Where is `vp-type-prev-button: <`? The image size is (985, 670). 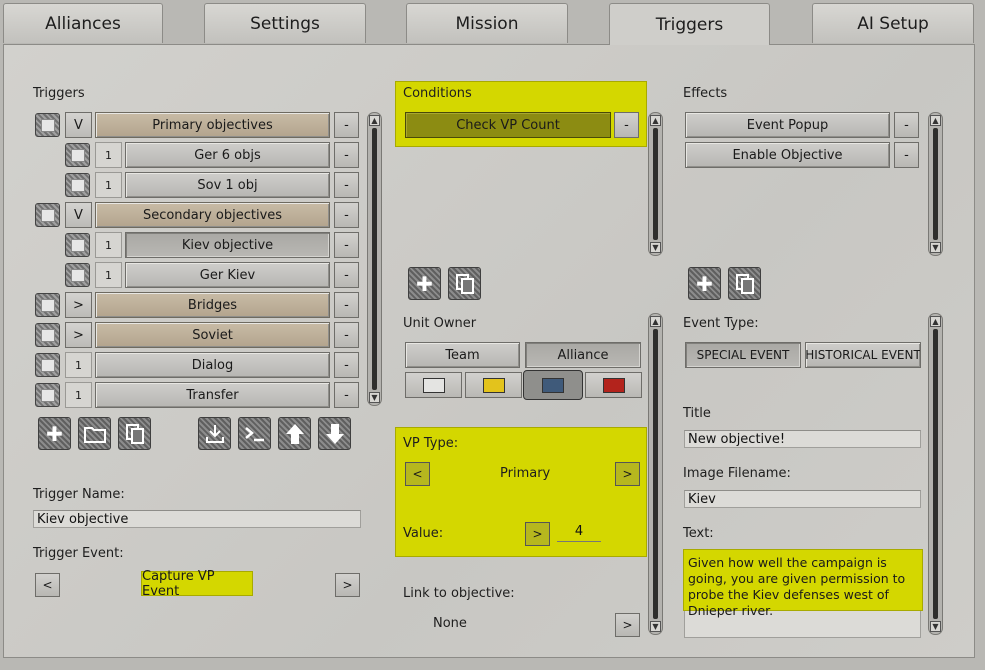
vp-type-prev-button: < is located at coordinates (417, 474).